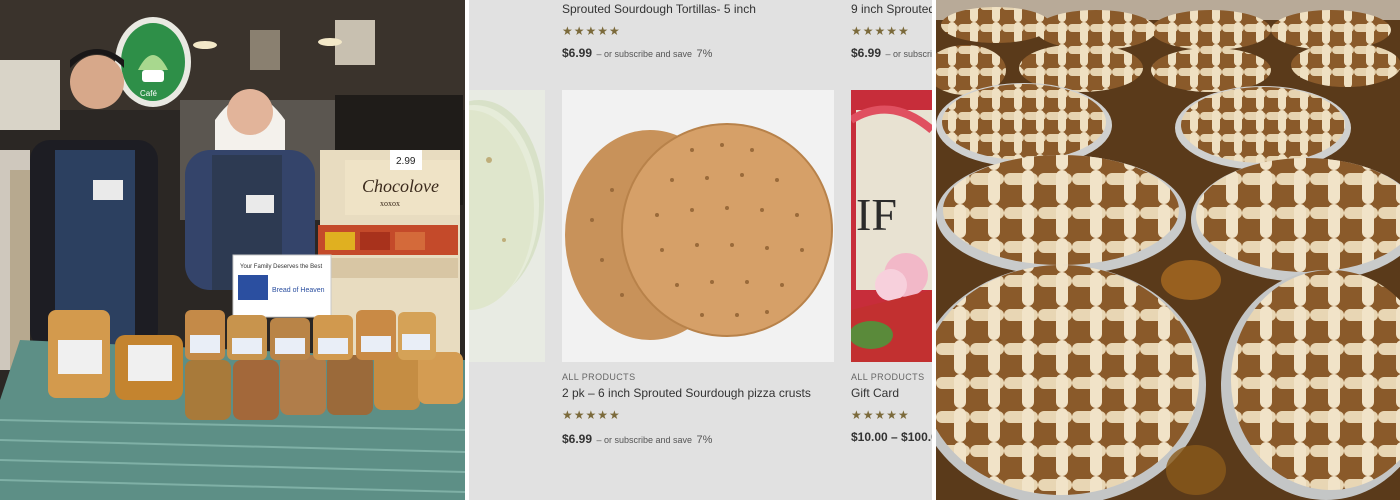  I want to click on product-price: $10.00 – $100.0, so click(891, 437).